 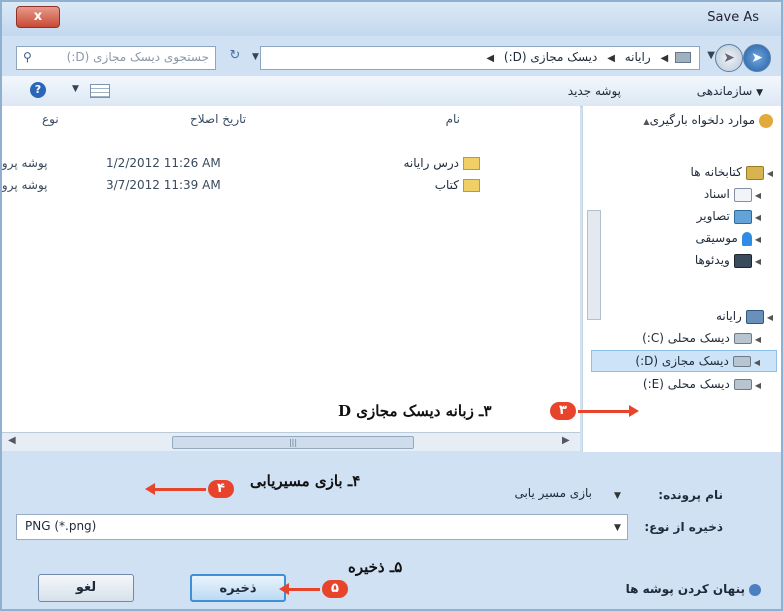 I want to click on nav-videos-label: ویدئوها, so click(x=712, y=260).